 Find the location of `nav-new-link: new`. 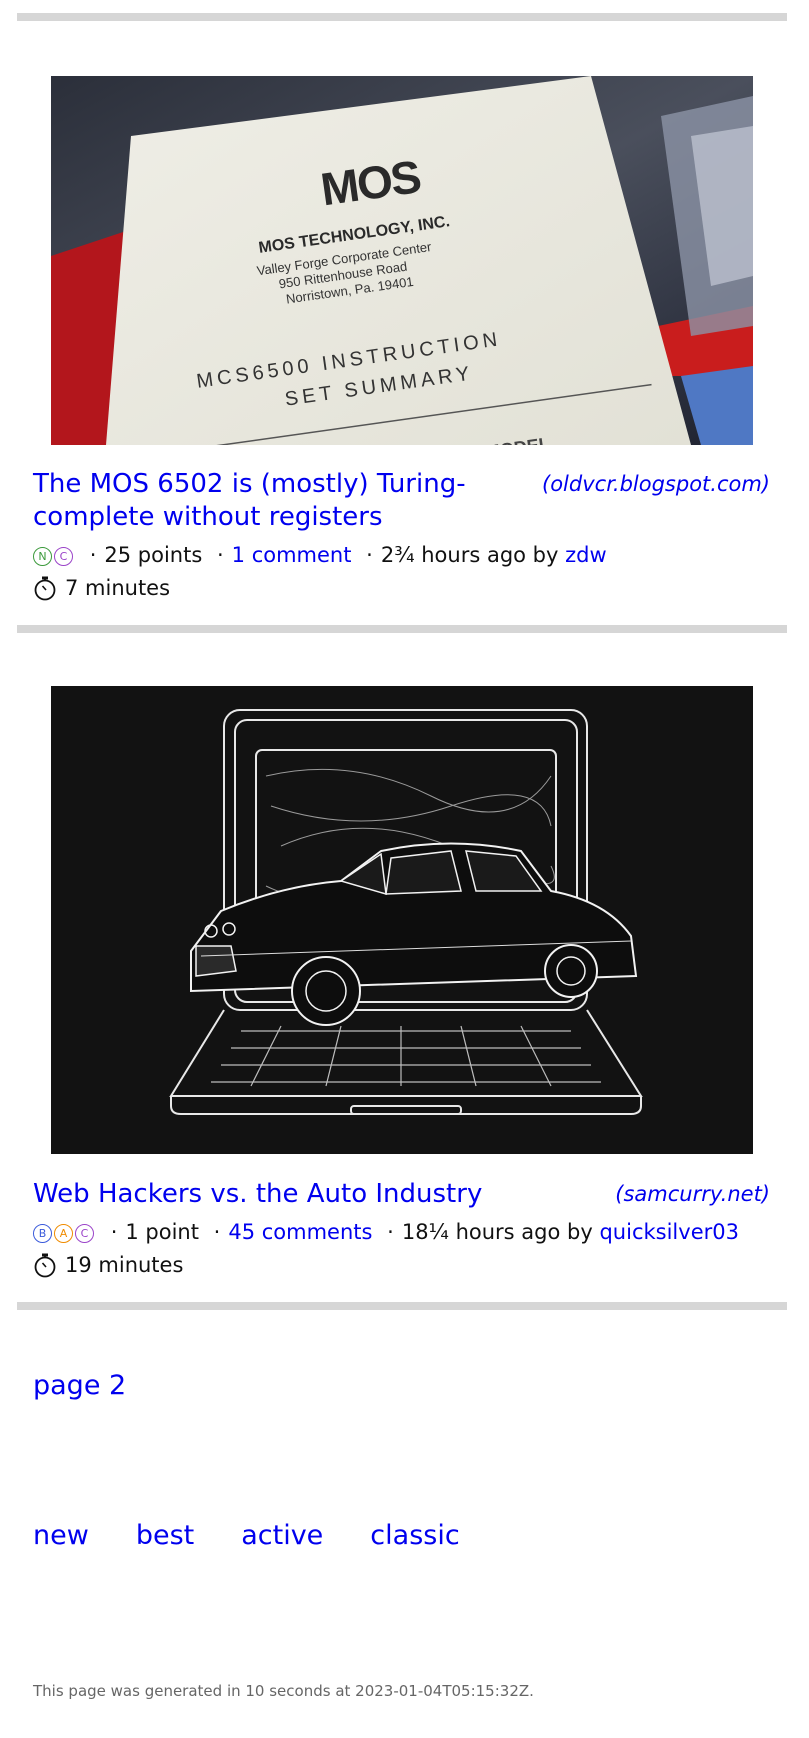

nav-new-link: new is located at coordinates (61, 1535).